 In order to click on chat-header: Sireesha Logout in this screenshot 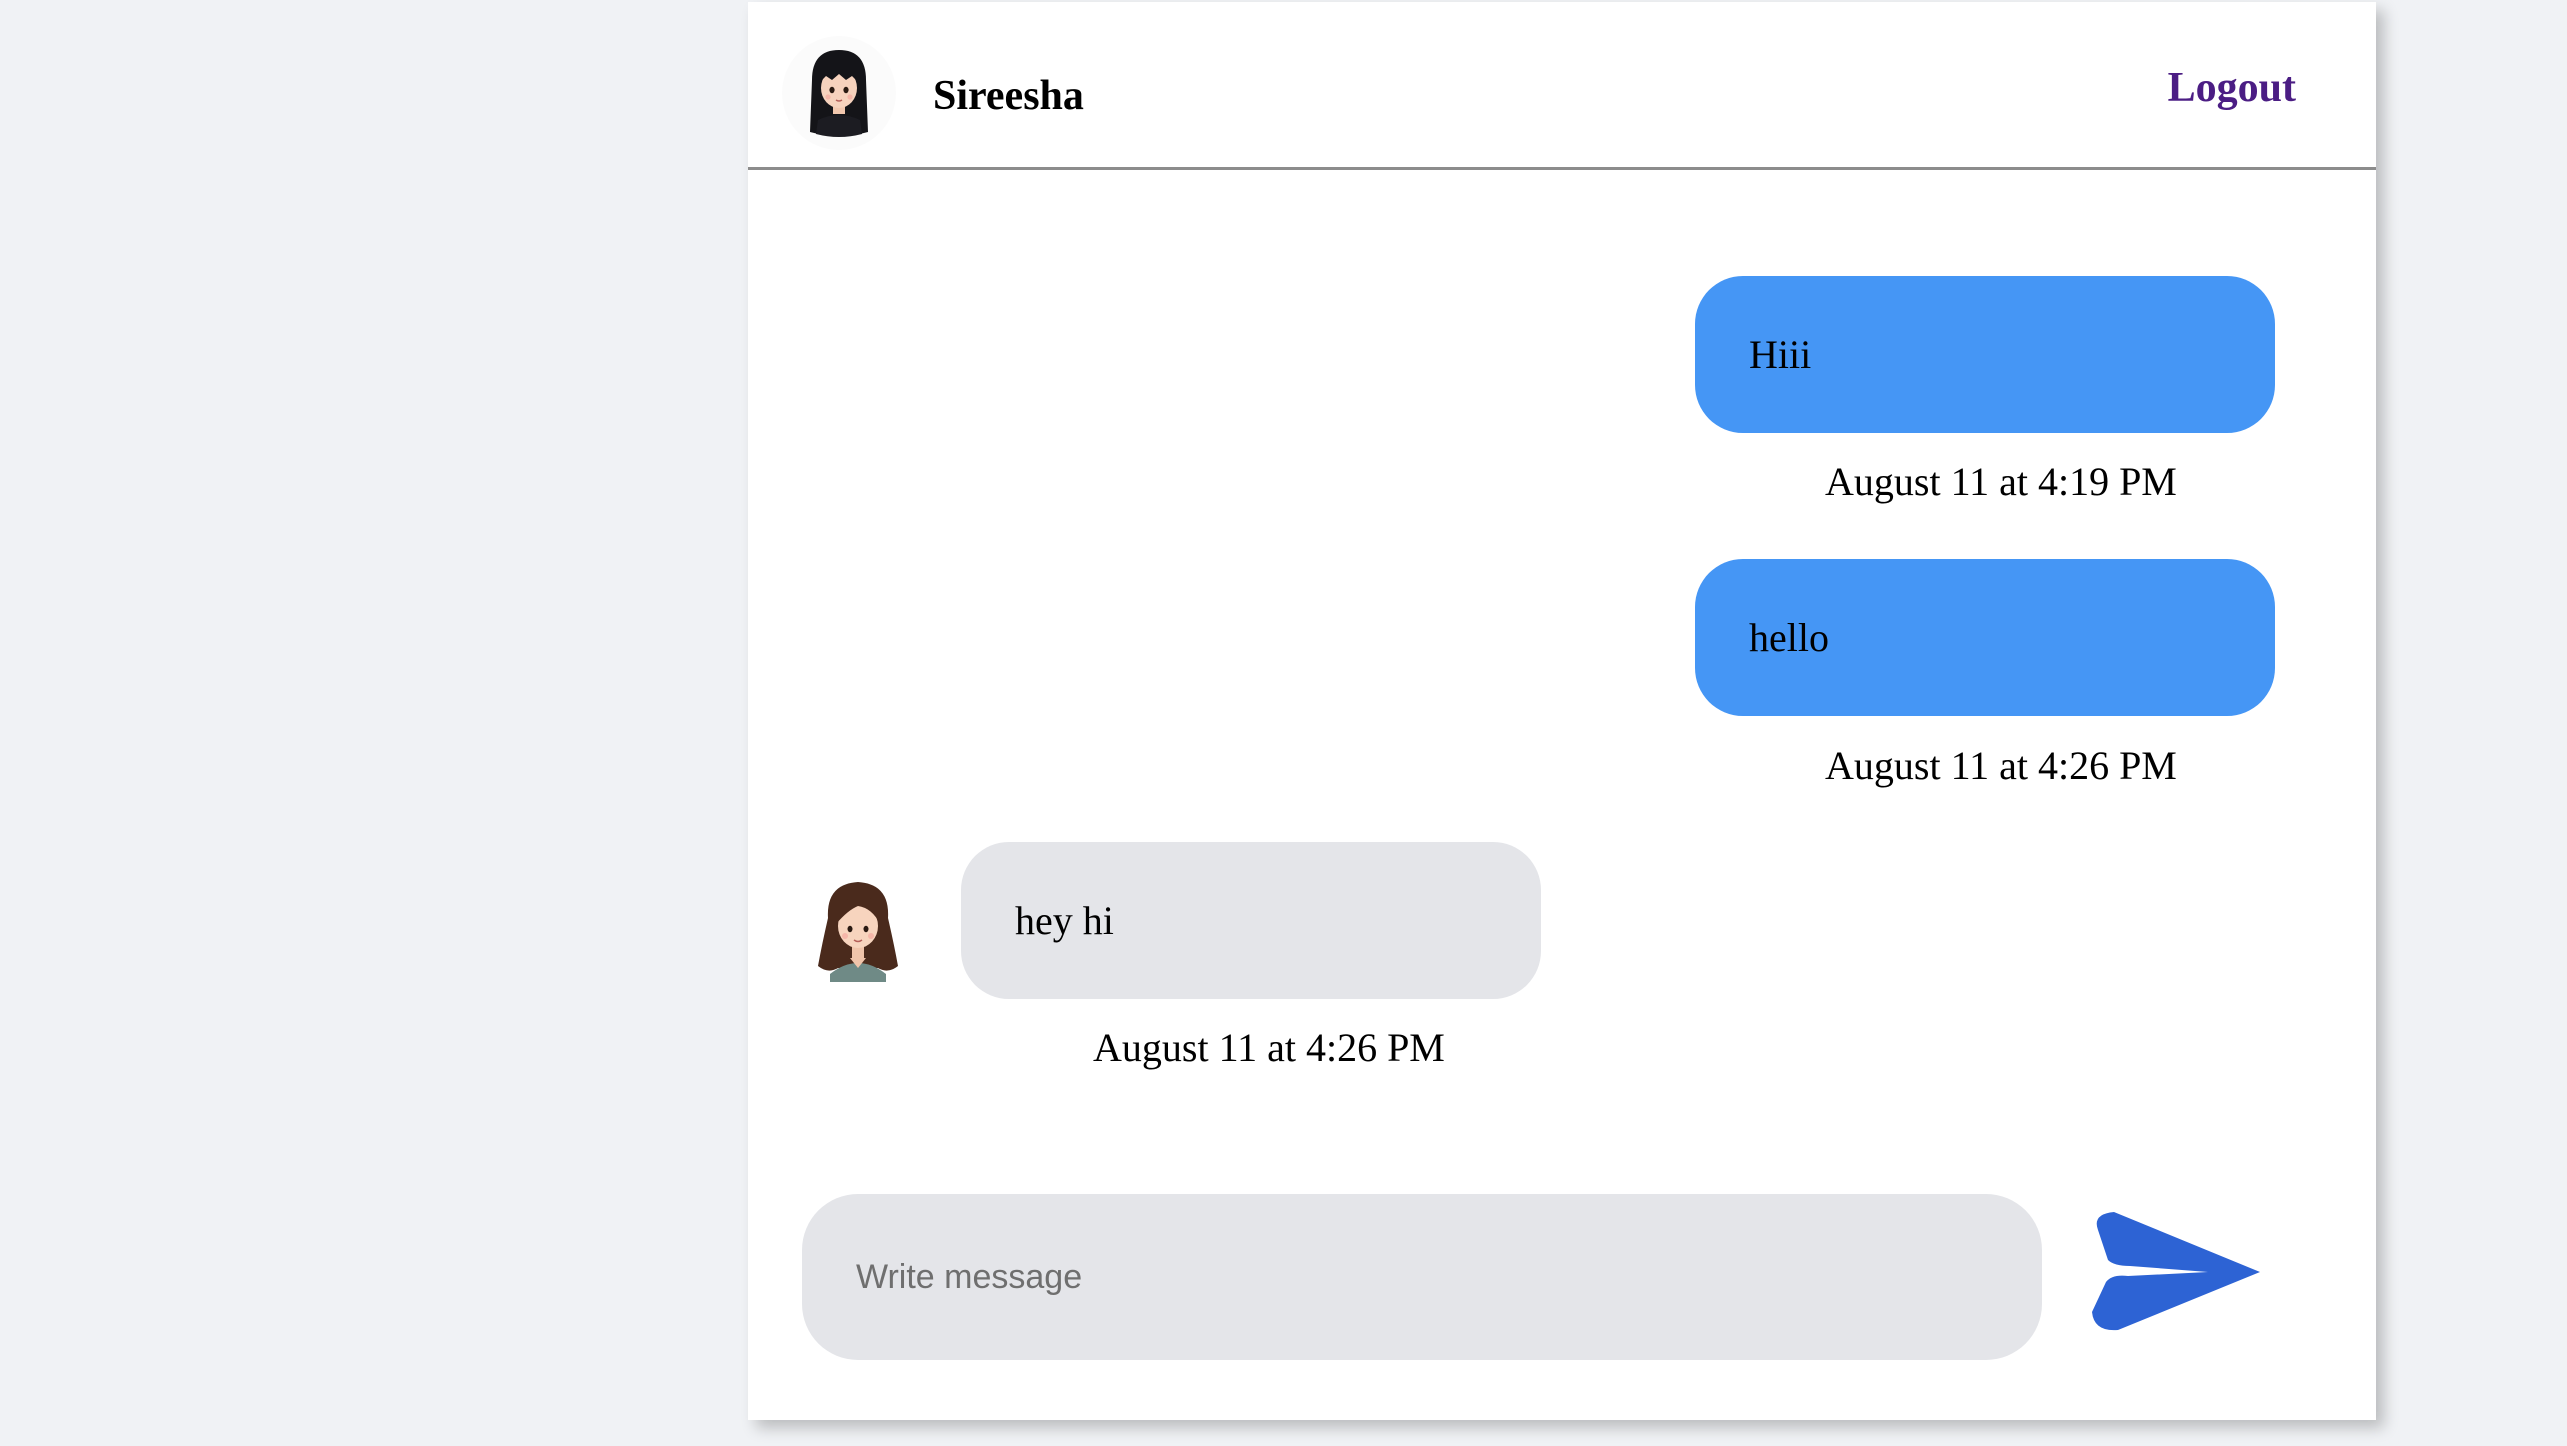, I will do `click(1562, 86)`.